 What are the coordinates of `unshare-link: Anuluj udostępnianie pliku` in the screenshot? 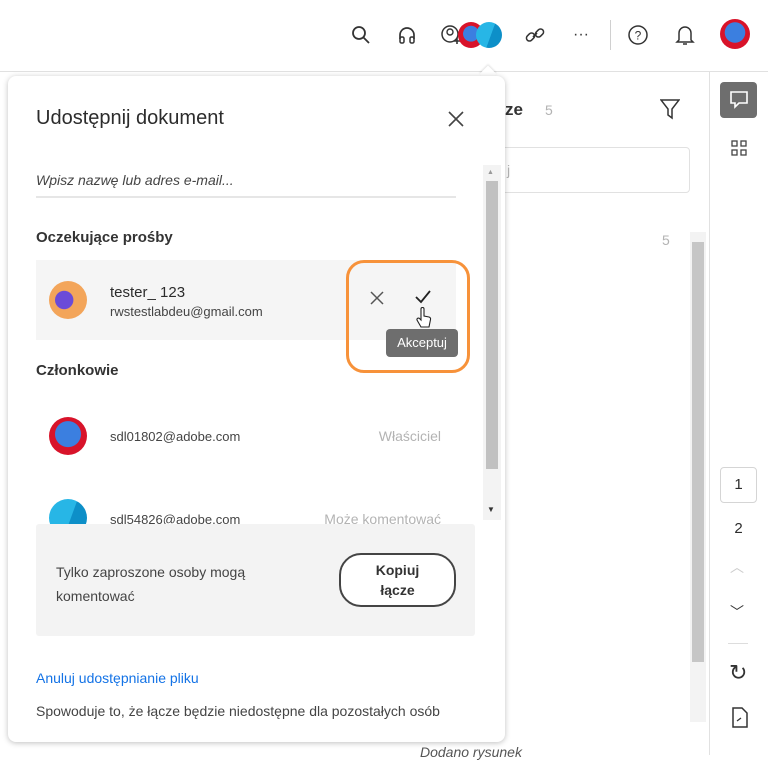 It's located at (117, 678).